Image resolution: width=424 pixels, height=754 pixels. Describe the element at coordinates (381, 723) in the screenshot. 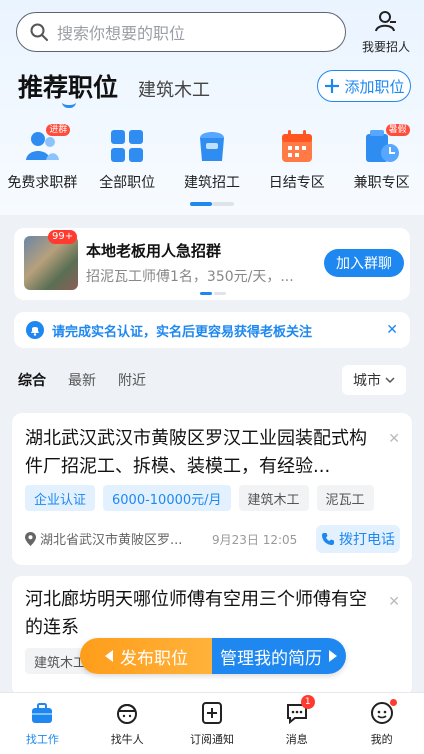

I see `nav-profile: 我的` at that location.